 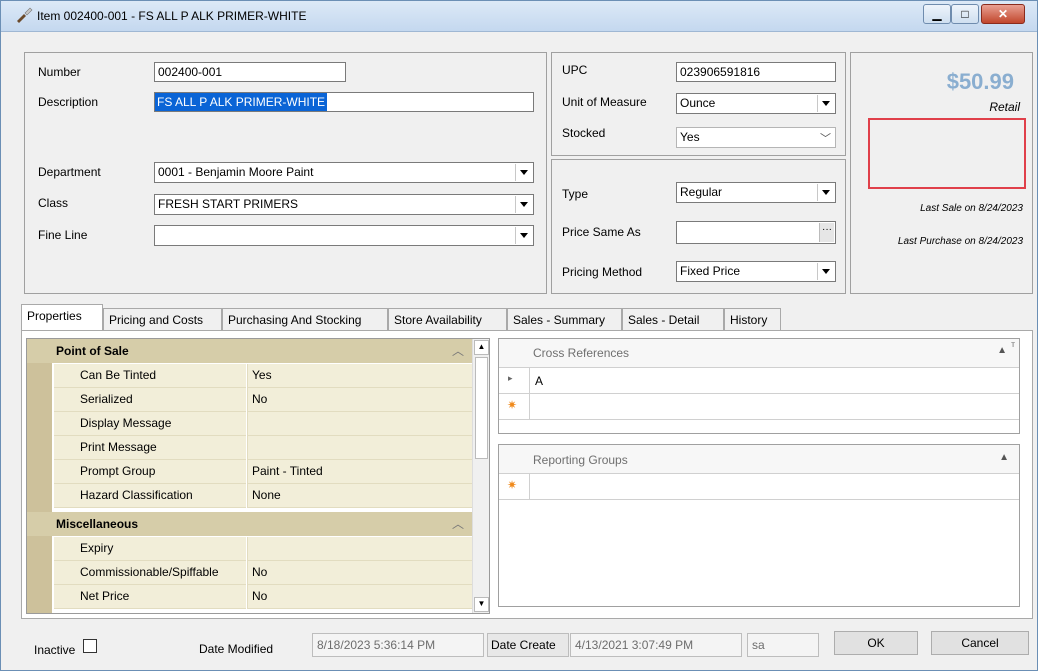 What do you see at coordinates (305, 319) in the screenshot?
I see `tab-purchasing-and-stocking: Purchasing And Stocking` at bounding box center [305, 319].